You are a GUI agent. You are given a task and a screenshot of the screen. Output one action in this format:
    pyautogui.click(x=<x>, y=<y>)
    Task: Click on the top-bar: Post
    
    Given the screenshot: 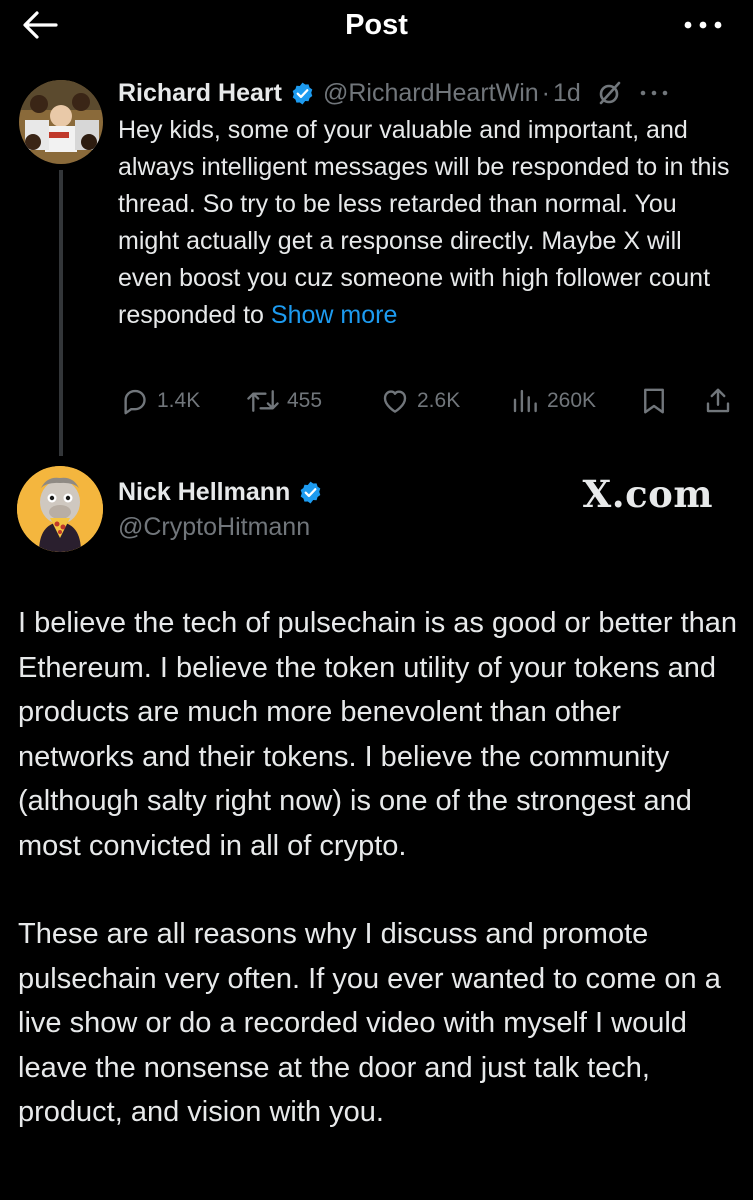 What is the action you would take?
    pyautogui.click(x=376, y=33)
    